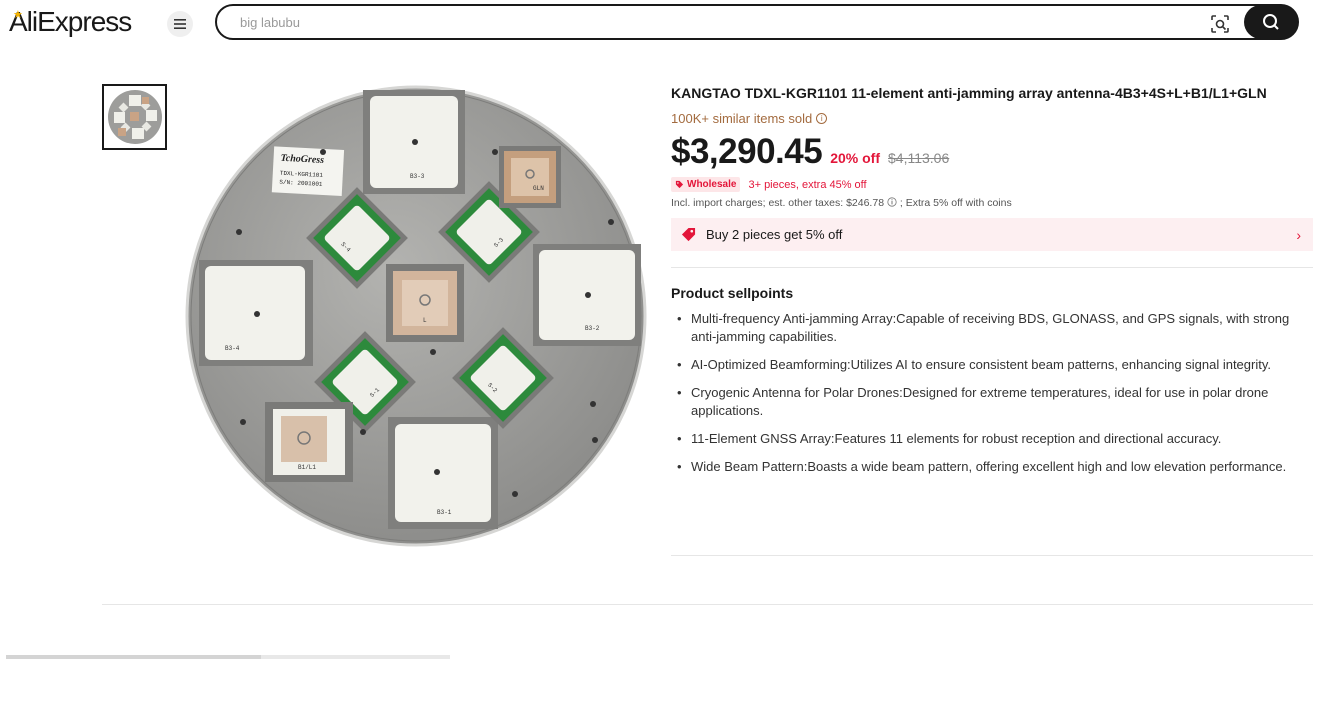  I want to click on search-bar, so click(757, 22).